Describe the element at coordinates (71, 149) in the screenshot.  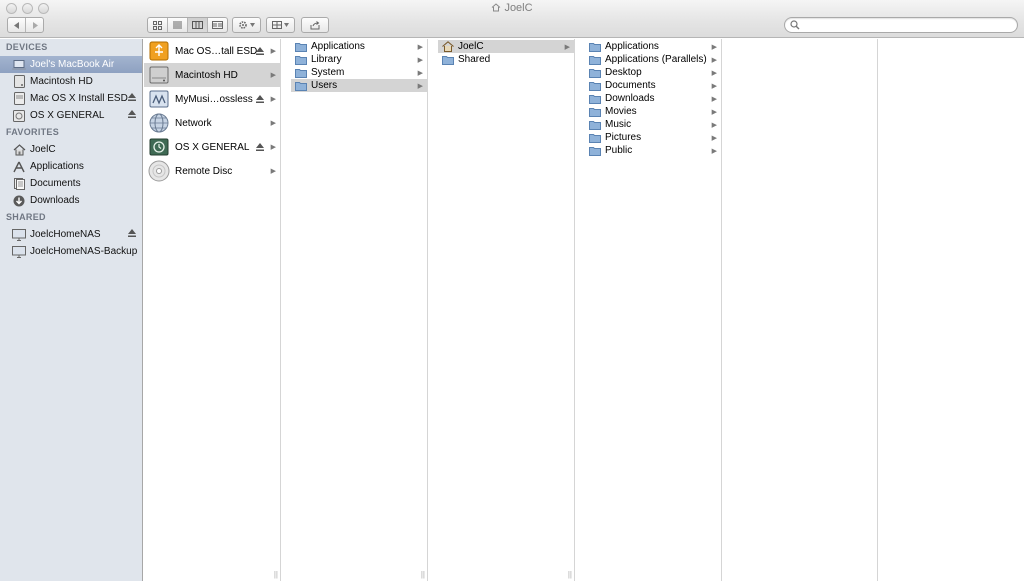
I see `sidebar-item-joelc: JoelC` at that location.